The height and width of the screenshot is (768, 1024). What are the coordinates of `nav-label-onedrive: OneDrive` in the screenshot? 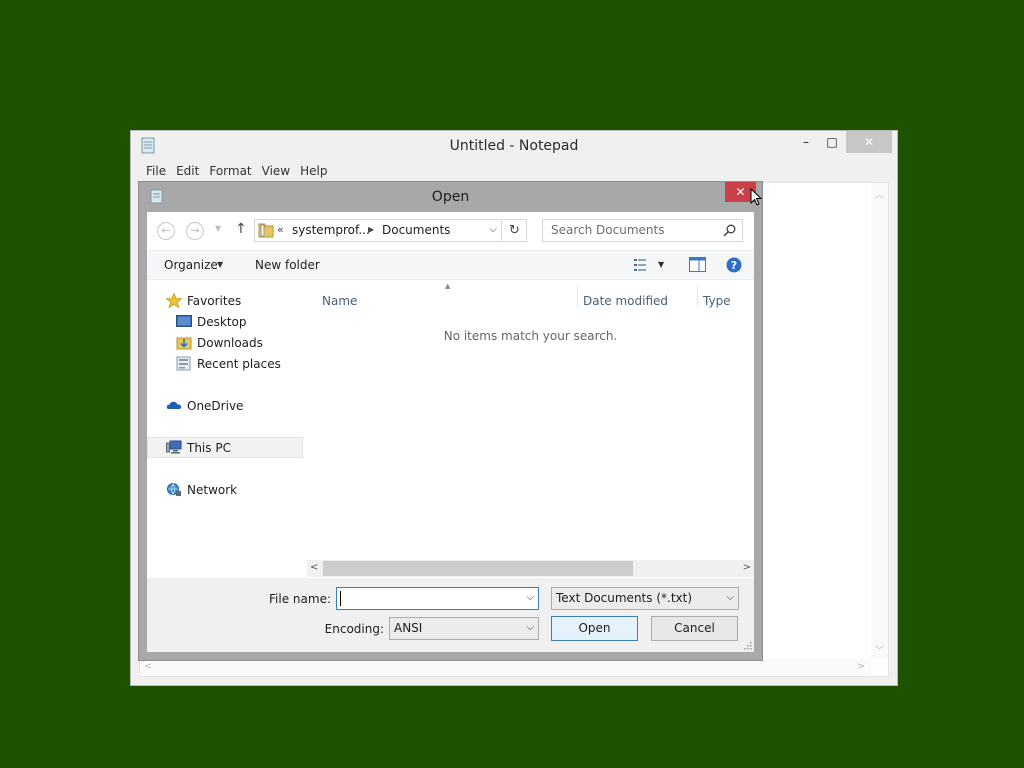 It's located at (215, 406).